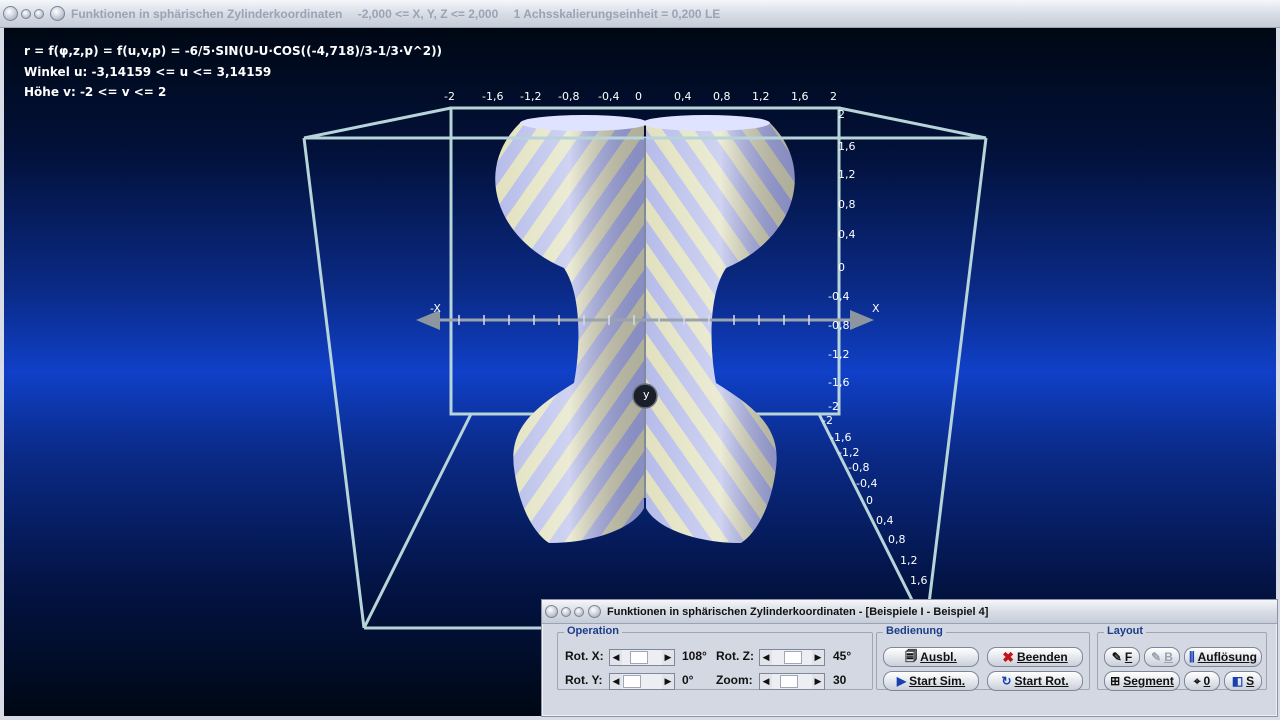 Image resolution: width=1280 pixels, height=720 pixels. Describe the element at coordinates (1197, 680) in the screenshot. I see `crosshair-icon: ⌖` at that location.